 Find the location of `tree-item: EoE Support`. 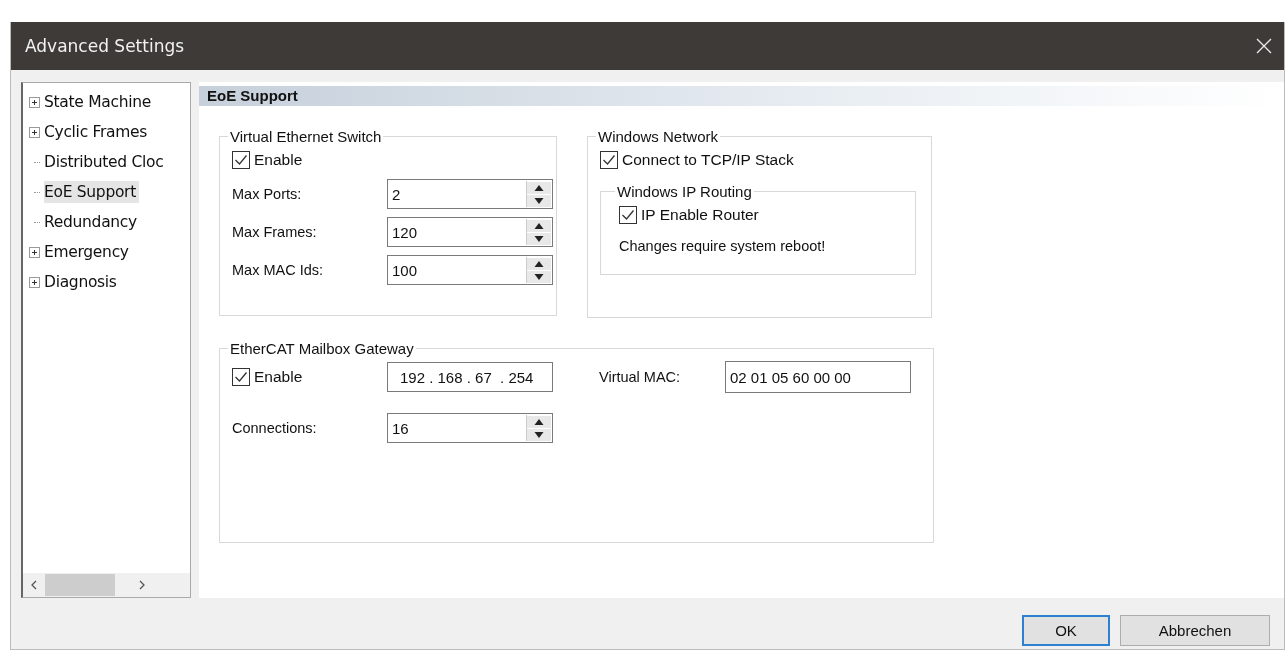

tree-item: EoE Support is located at coordinates (91, 192).